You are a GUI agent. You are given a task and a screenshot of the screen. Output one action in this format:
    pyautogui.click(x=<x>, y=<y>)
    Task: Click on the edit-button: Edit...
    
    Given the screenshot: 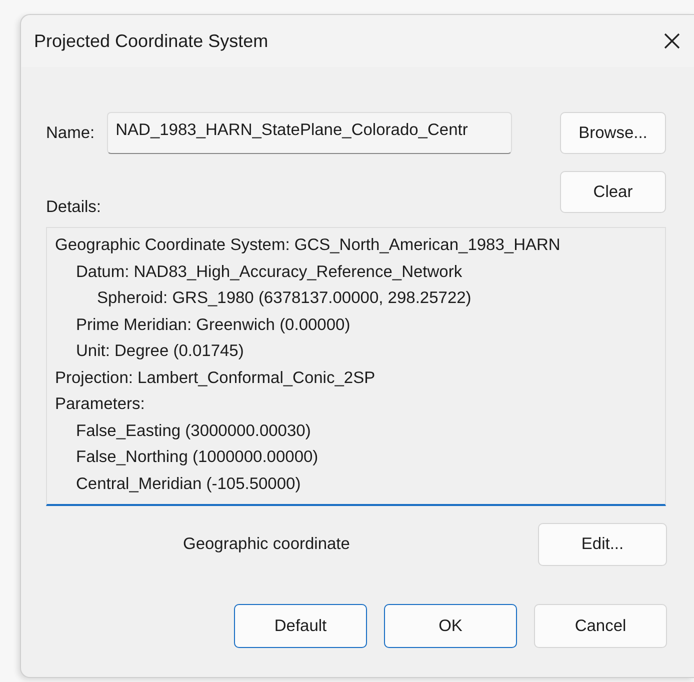 What is the action you would take?
    pyautogui.click(x=602, y=544)
    